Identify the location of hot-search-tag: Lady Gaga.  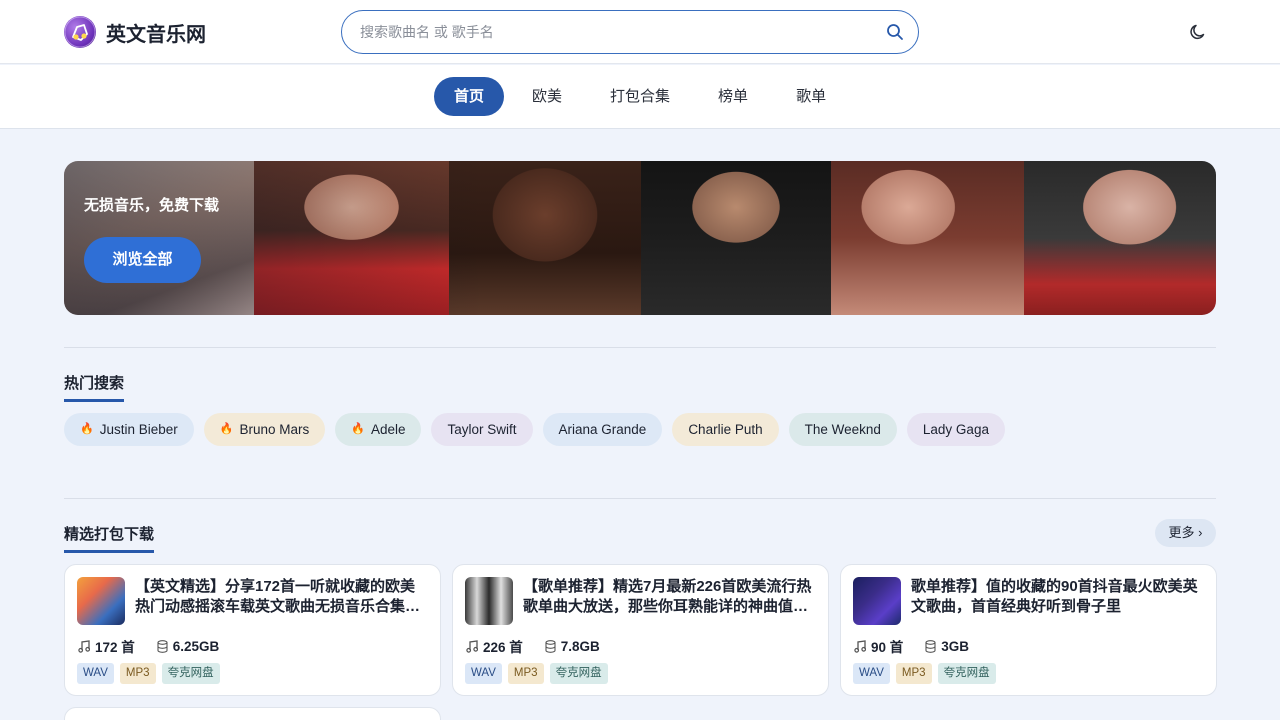
(955, 429).